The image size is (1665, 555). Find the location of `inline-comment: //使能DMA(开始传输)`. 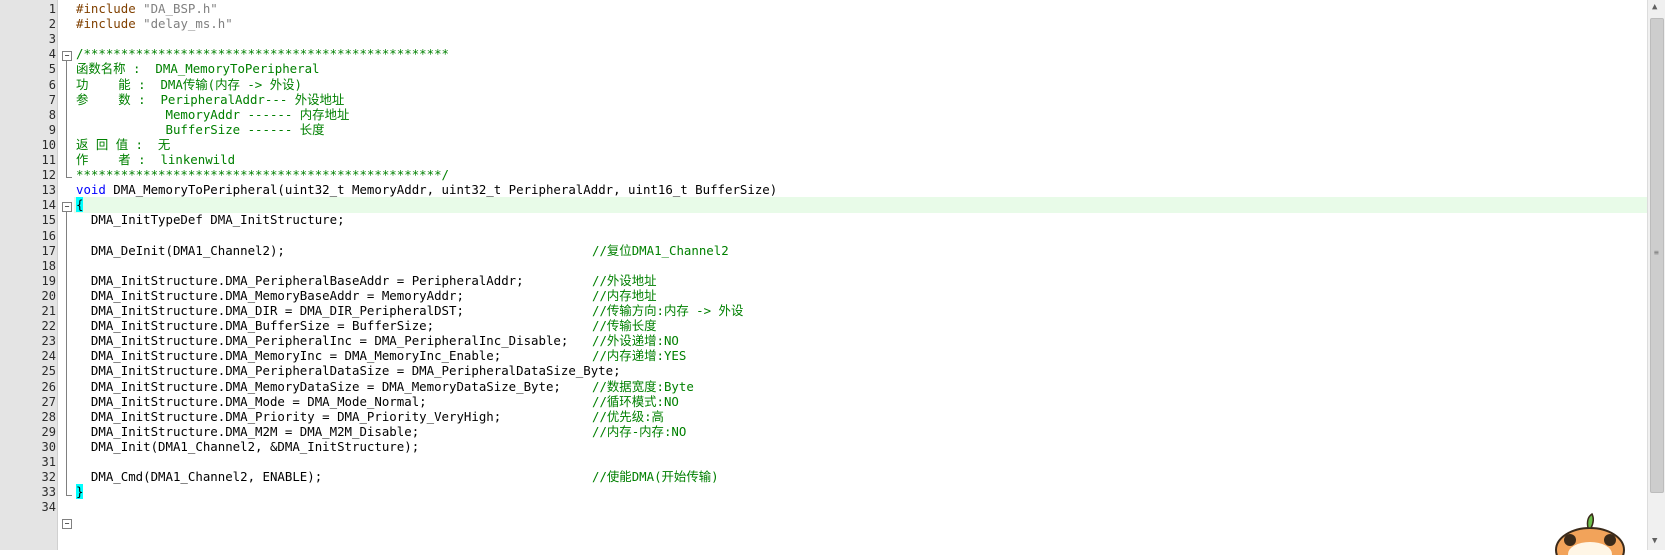

inline-comment: //使能DMA(开始传输) is located at coordinates (655, 477).